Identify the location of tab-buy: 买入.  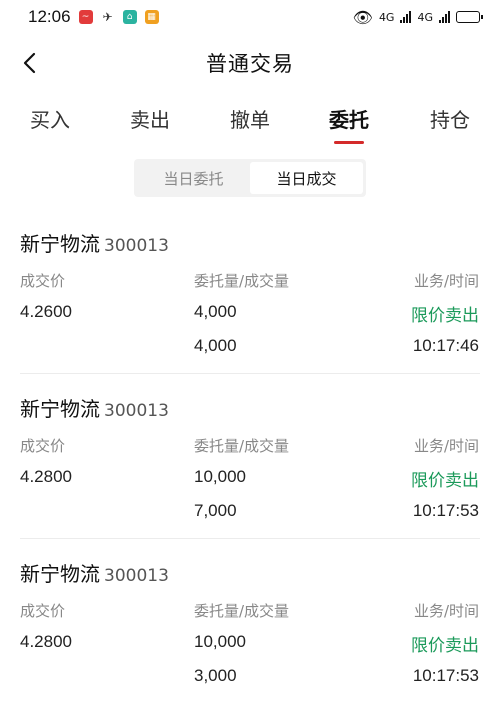
(50, 118).